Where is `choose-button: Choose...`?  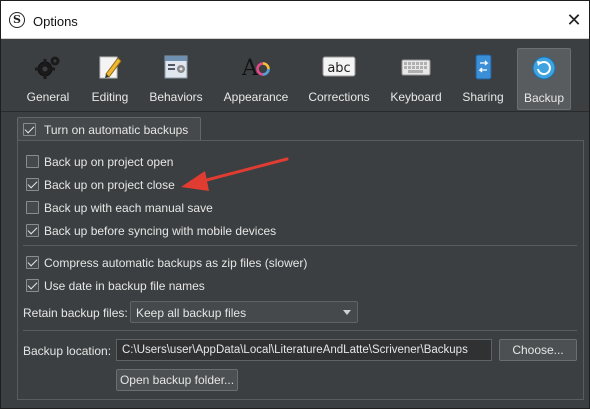 choose-button: Choose... is located at coordinates (538, 350).